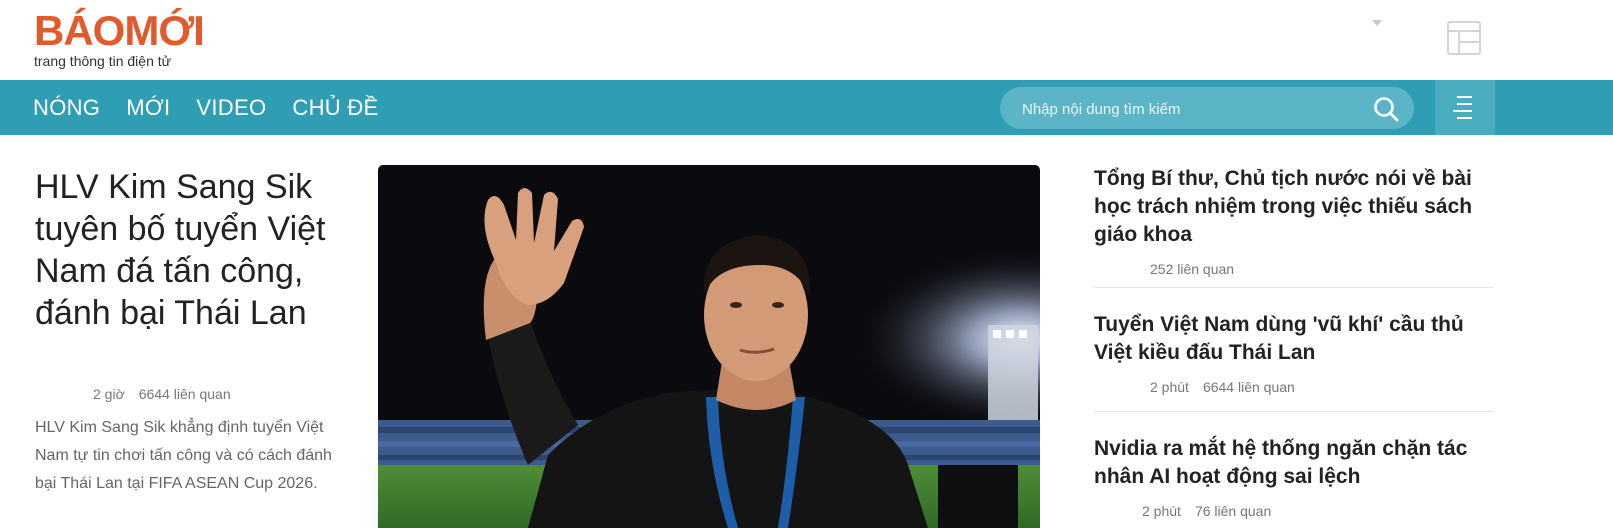 Image resolution: width=1613 pixels, height=528 pixels. I want to click on logo-tagline: trang thông tin điện tử, so click(103, 61).